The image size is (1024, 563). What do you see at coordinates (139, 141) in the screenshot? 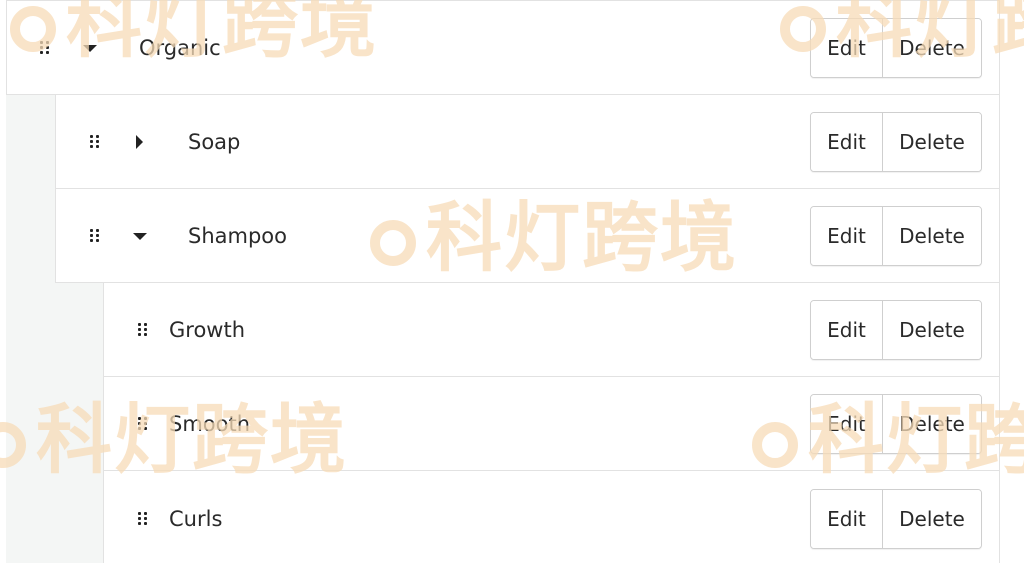
I see `caret-right-icon` at bounding box center [139, 141].